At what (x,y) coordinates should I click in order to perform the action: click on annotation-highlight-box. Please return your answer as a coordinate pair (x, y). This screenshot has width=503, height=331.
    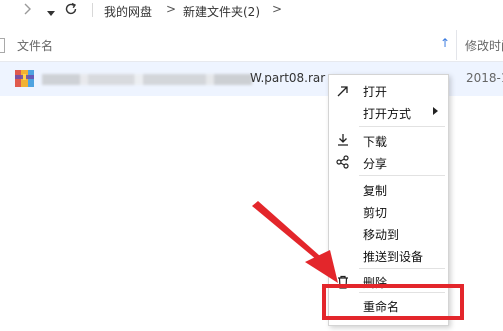
    Looking at the image, I should click on (393, 302).